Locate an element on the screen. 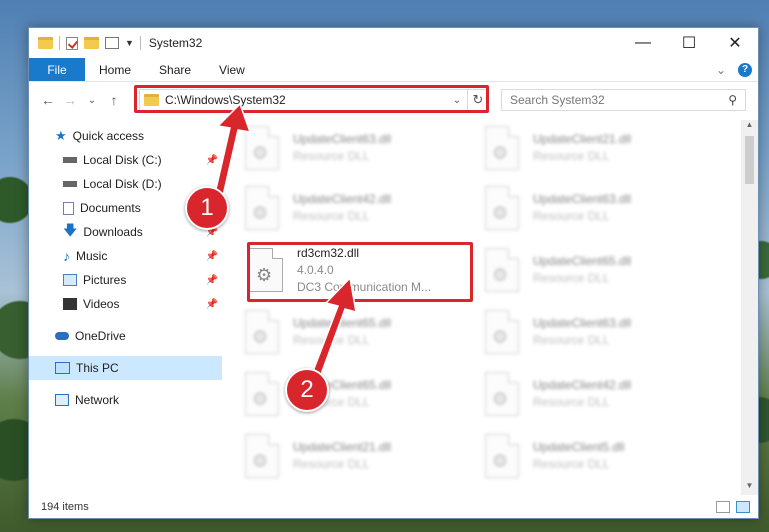 The image size is (769, 532). step-2-badge: 2 is located at coordinates (307, 390).